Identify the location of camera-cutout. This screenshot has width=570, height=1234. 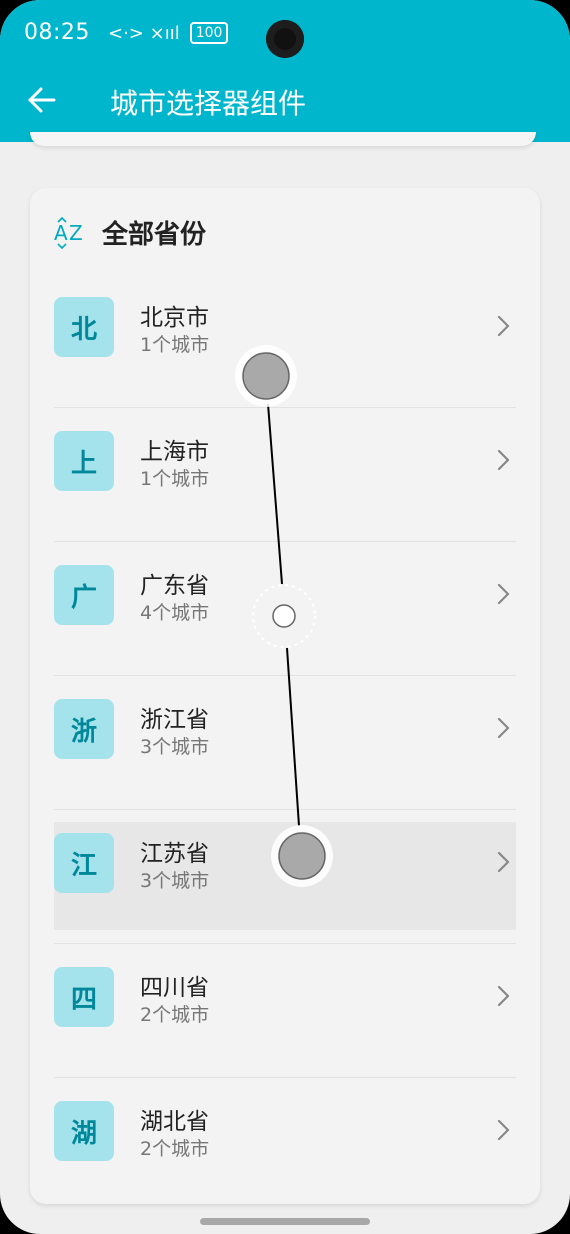
(285, 39).